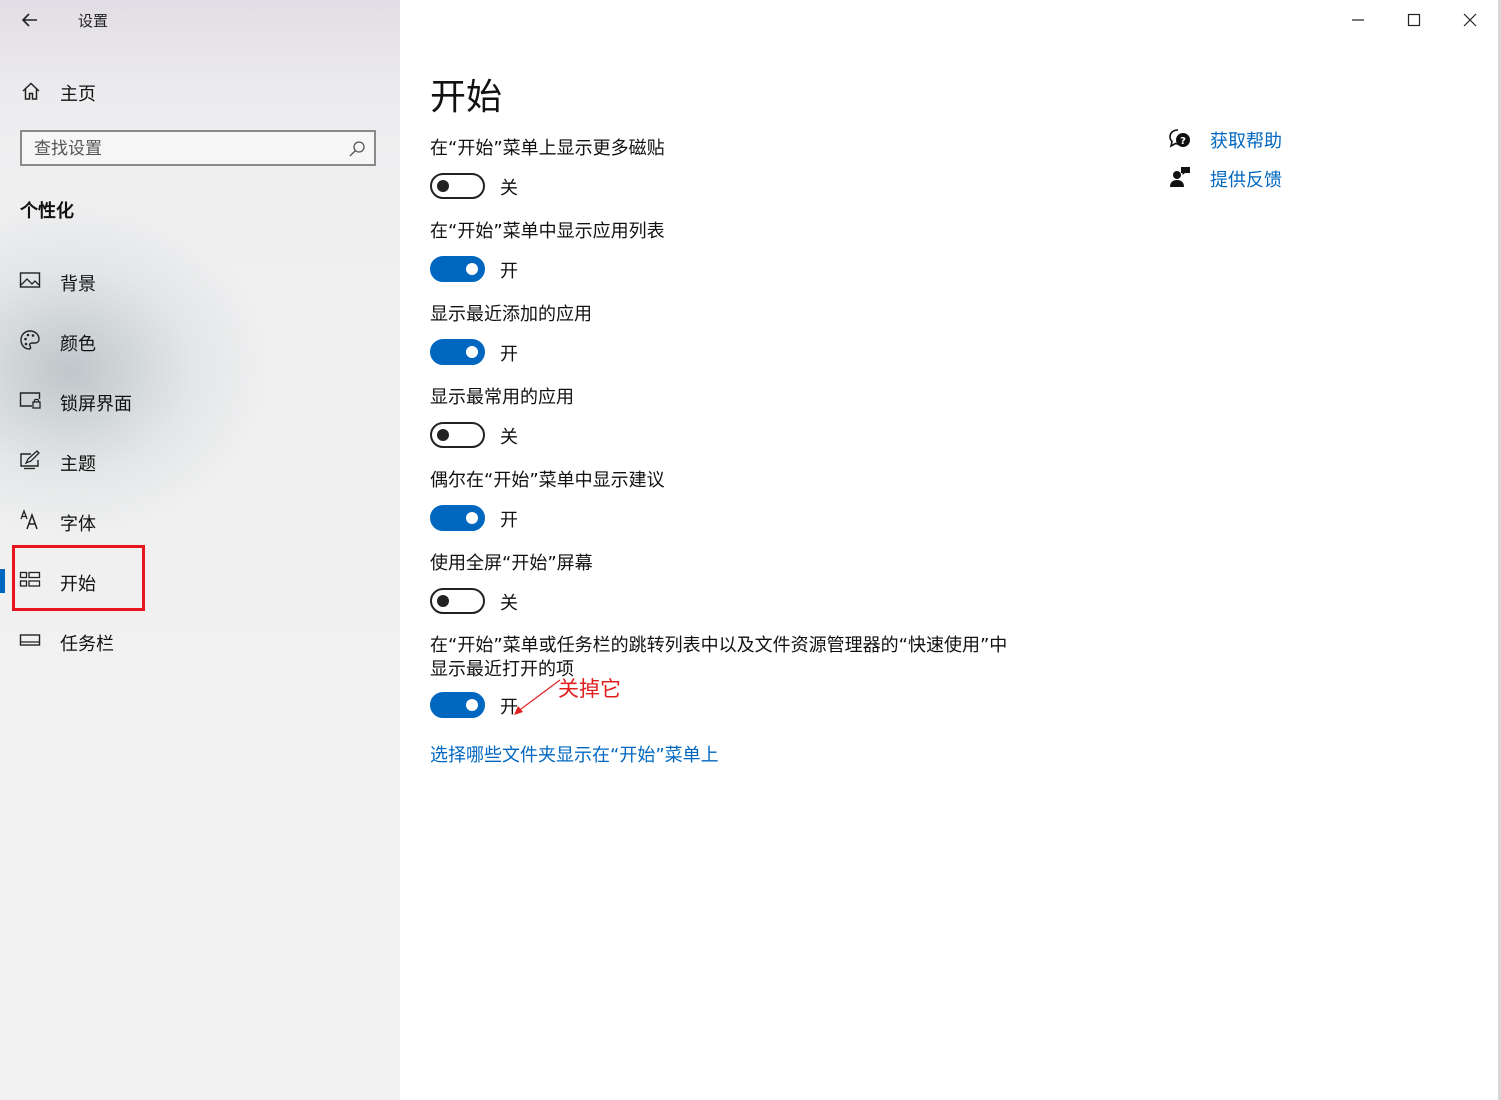  What do you see at coordinates (30, 460) in the screenshot?
I see `theme-icon` at bounding box center [30, 460].